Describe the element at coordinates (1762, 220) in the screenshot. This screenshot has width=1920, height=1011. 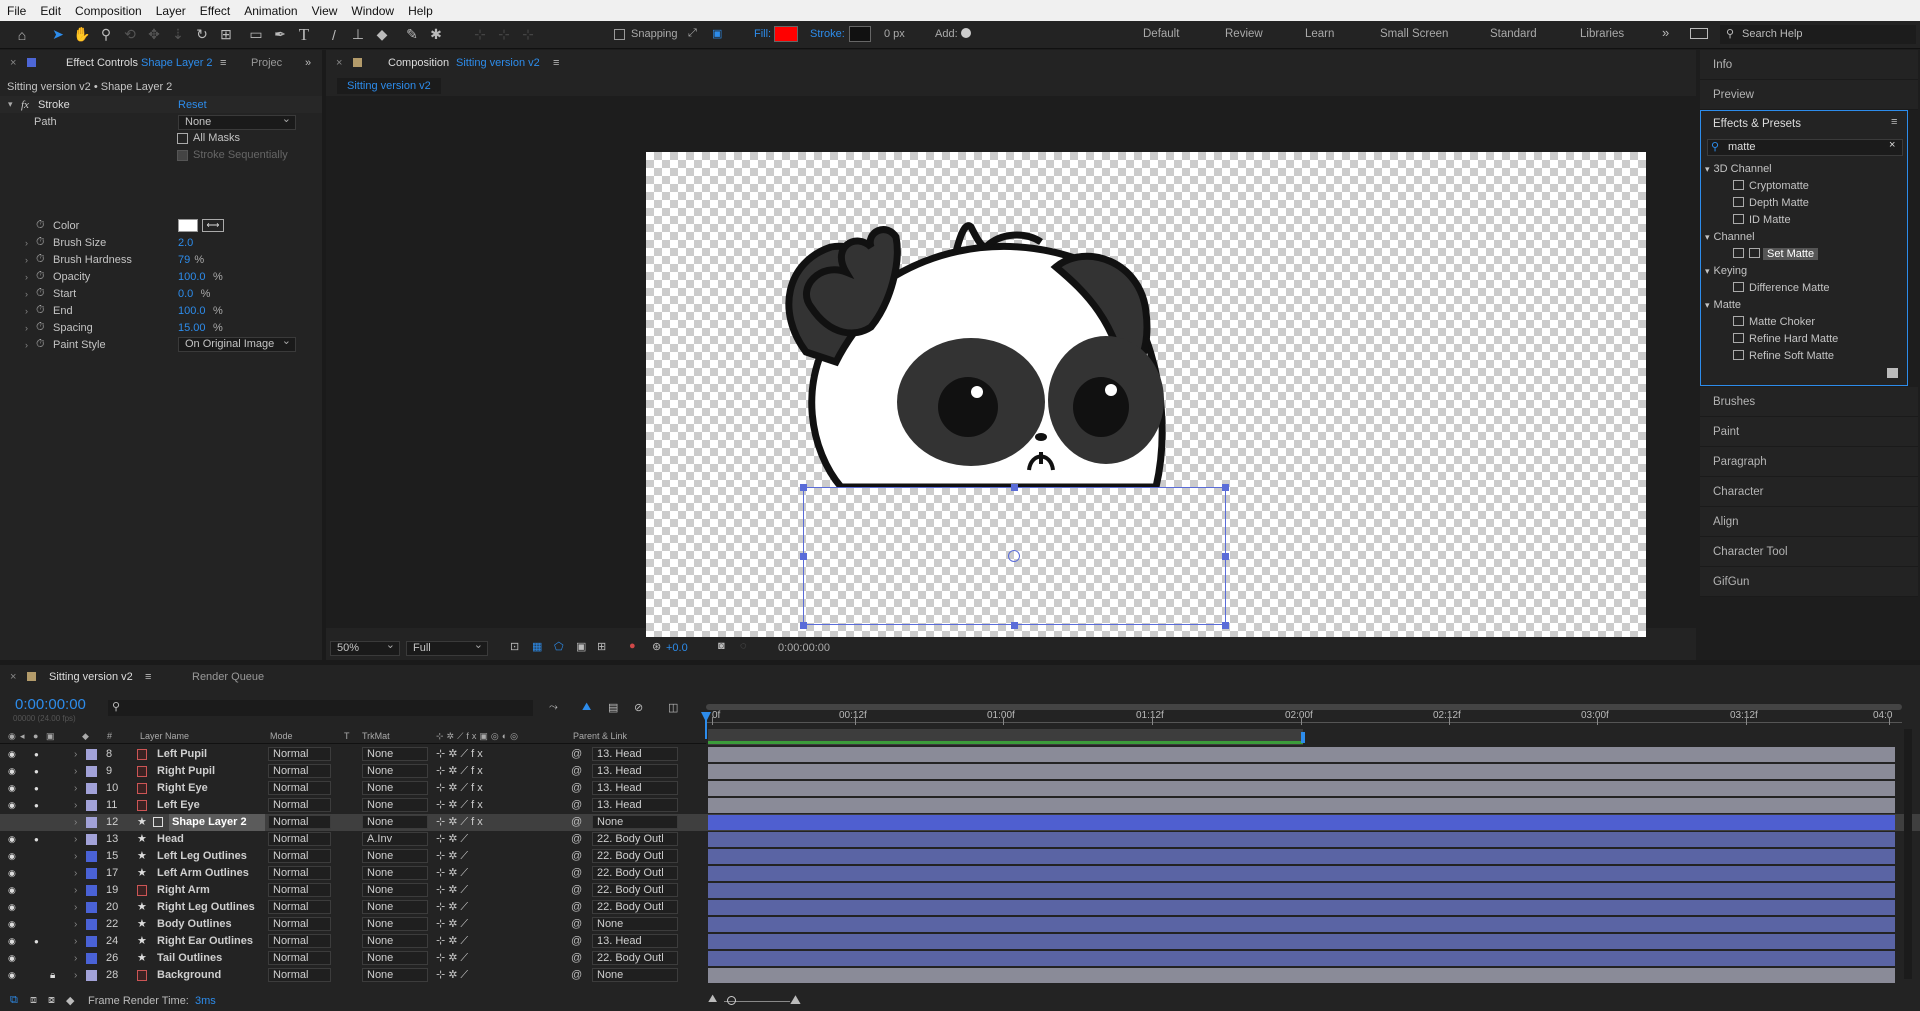
I see `effect-item: ID Matte` at that location.